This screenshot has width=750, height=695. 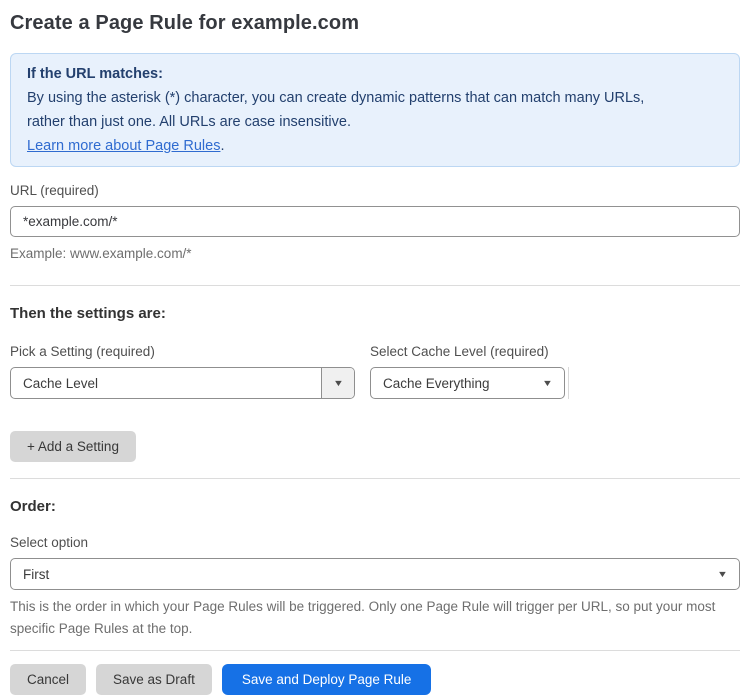 What do you see at coordinates (33, 506) in the screenshot?
I see `order-section-heading: Order:` at bounding box center [33, 506].